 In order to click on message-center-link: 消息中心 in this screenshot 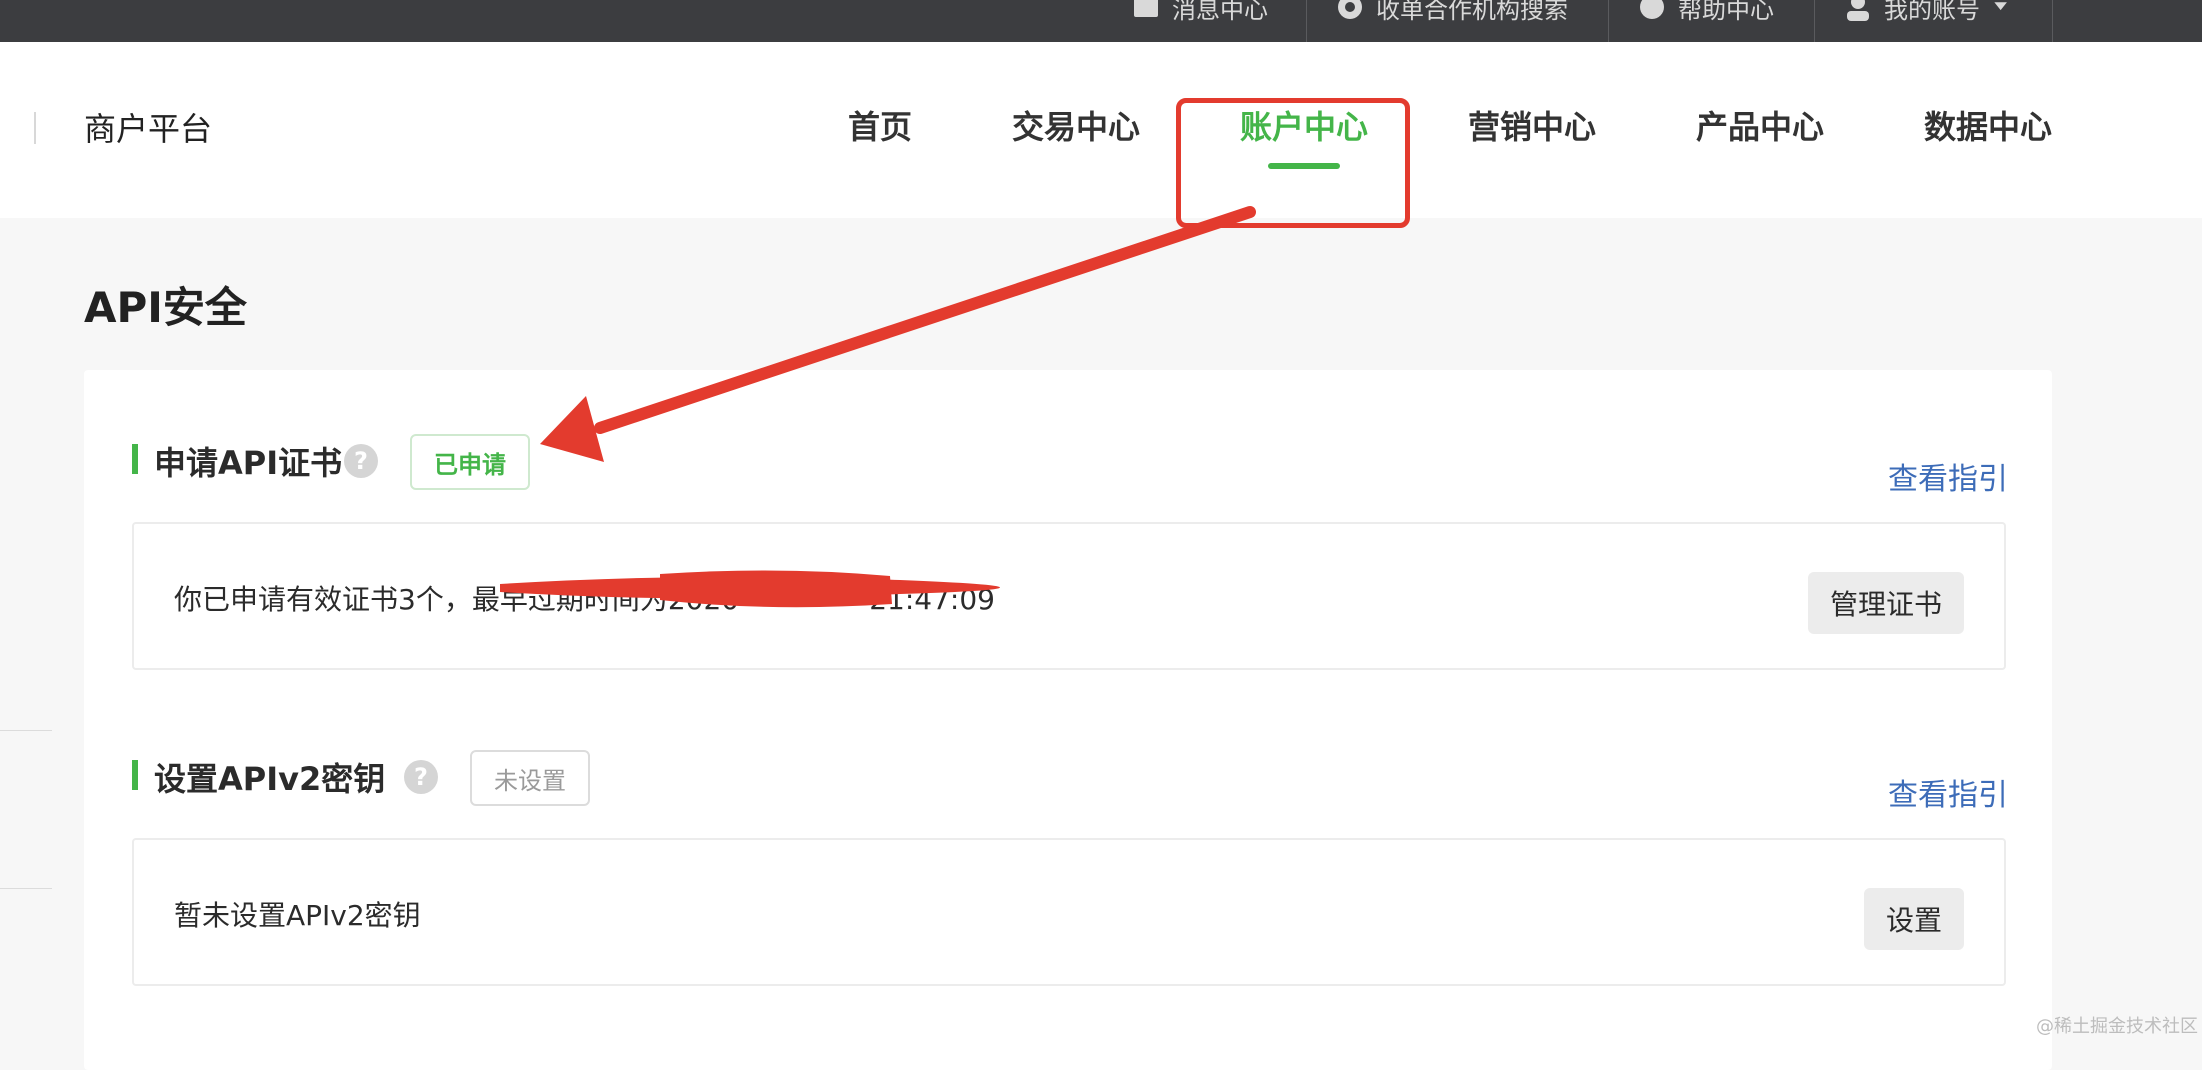, I will do `click(1200, 14)`.